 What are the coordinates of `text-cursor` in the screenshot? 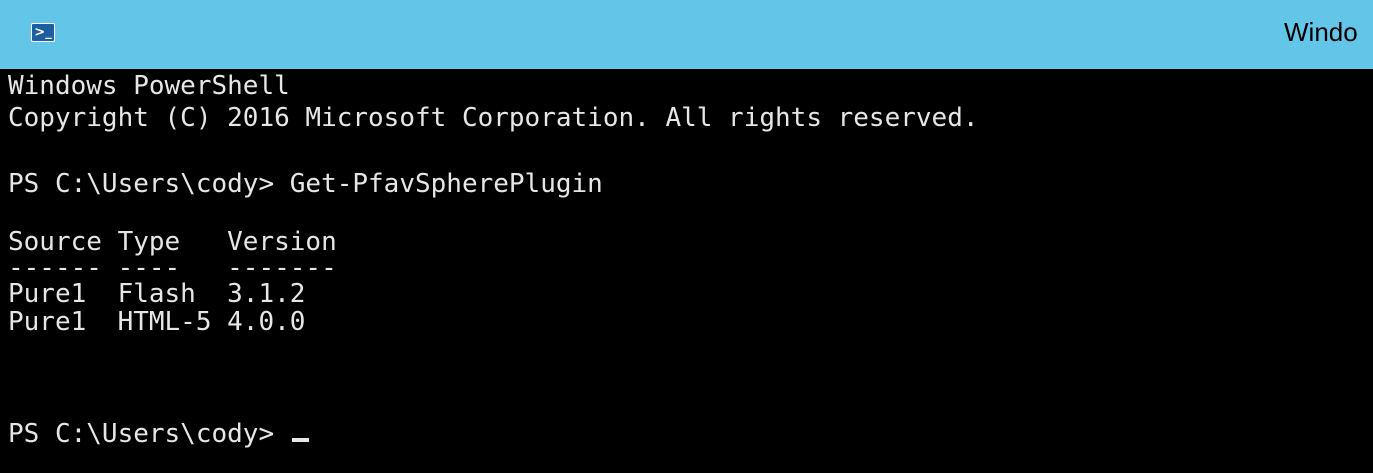 It's located at (300, 440).